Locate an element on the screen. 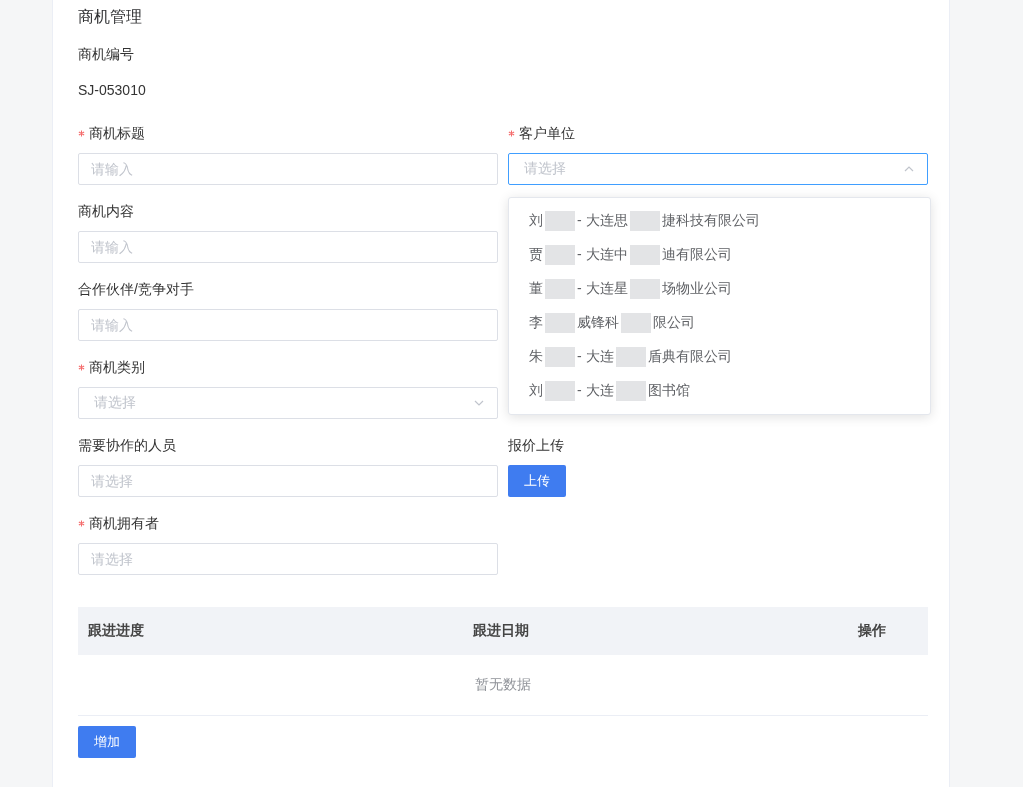 This screenshot has height=787, width=1023. dropdown-option: 刘 - 大连思 捷科技有限公司 is located at coordinates (719, 221).